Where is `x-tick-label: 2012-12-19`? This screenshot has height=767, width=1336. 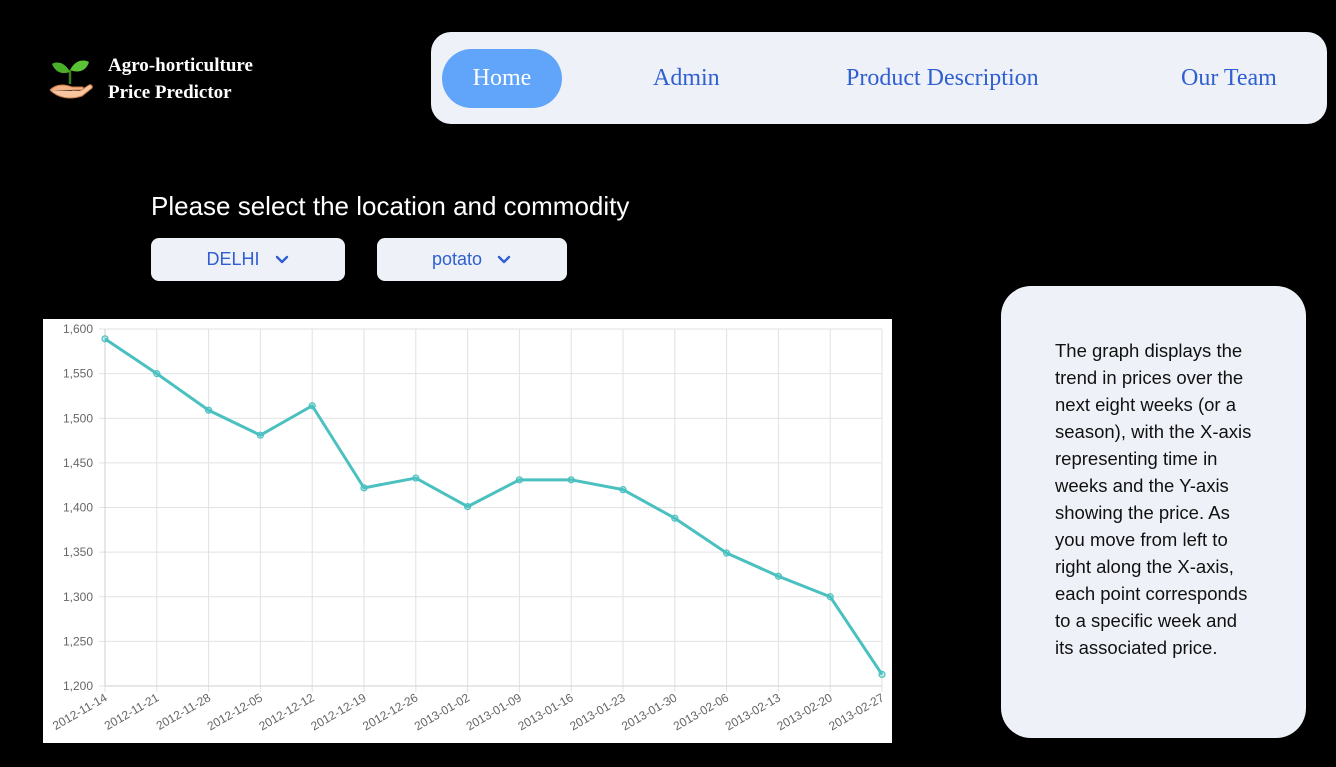 x-tick-label: 2012-12-19 is located at coordinates (338, 711).